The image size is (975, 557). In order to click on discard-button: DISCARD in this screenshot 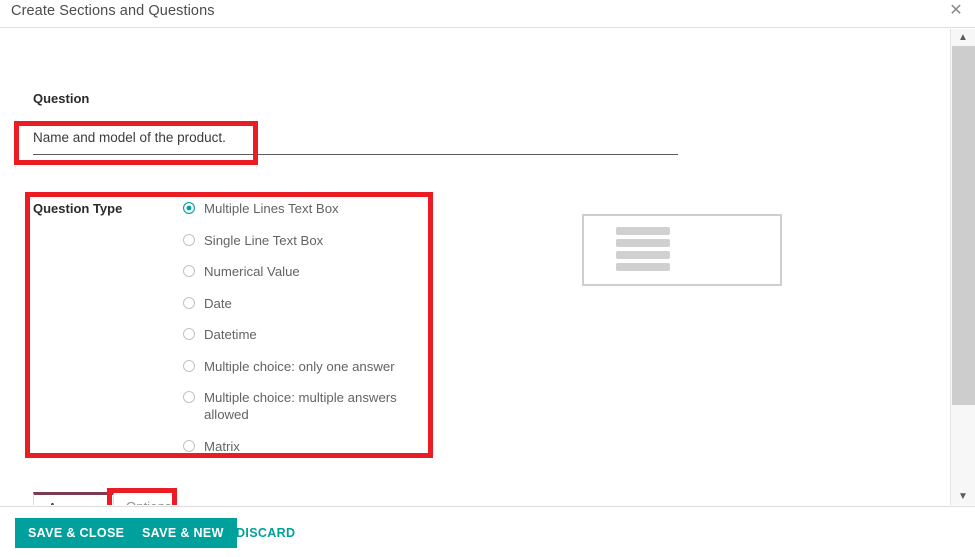, I will do `click(265, 533)`.